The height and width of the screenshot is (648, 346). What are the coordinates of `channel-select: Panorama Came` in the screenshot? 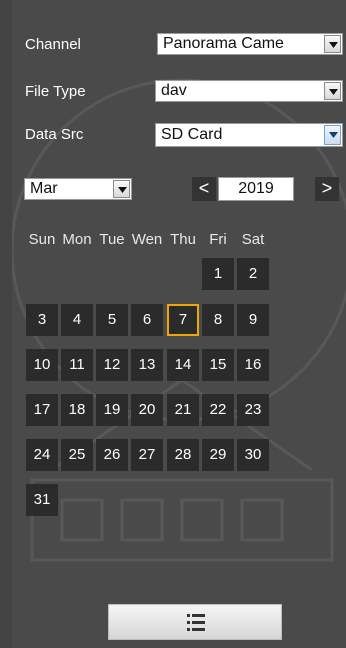 It's located at (250, 44).